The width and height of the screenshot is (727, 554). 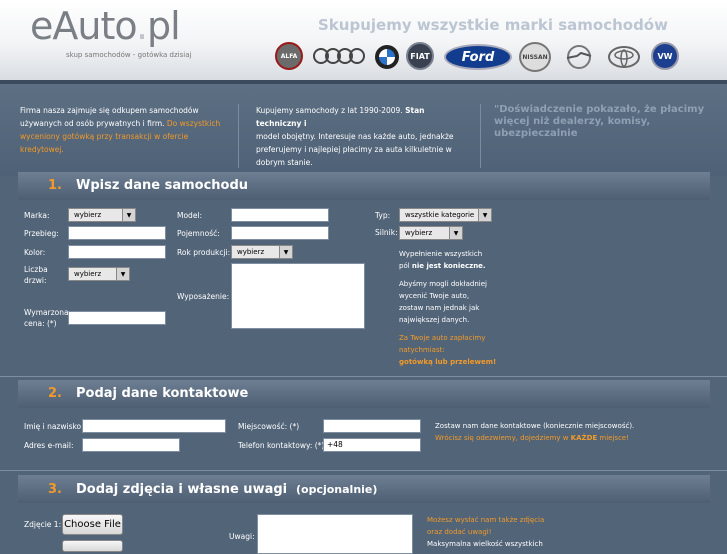 I want to click on kolor-input, so click(x=117, y=252).